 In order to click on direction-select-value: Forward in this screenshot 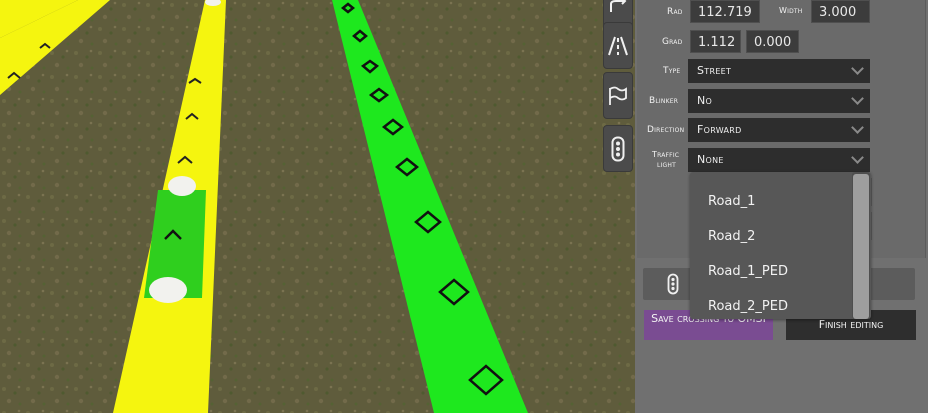, I will do `click(719, 129)`.